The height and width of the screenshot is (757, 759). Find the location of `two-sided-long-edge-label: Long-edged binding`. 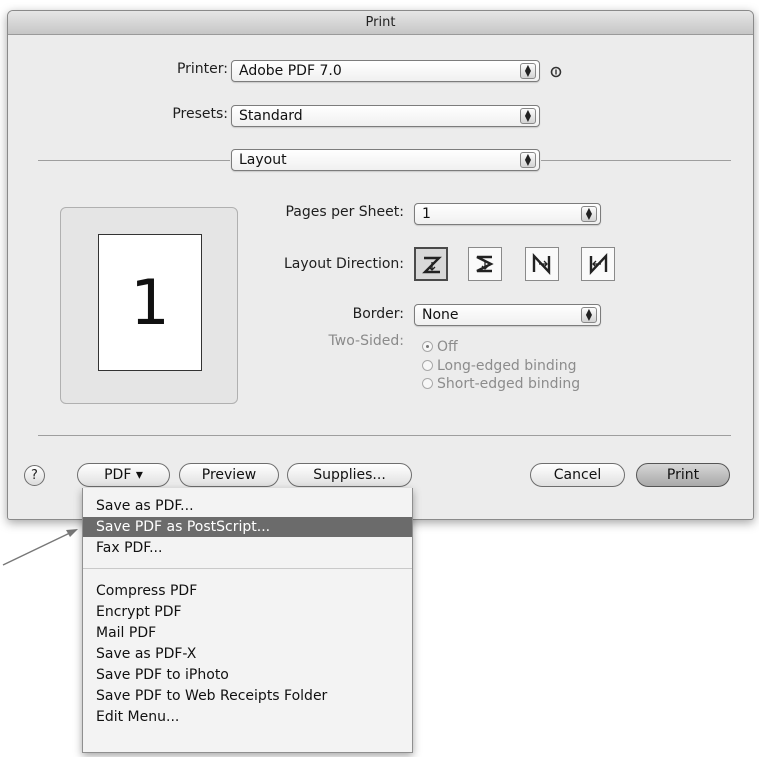

two-sided-long-edge-label: Long-edged binding is located at coordinates (507, 366).